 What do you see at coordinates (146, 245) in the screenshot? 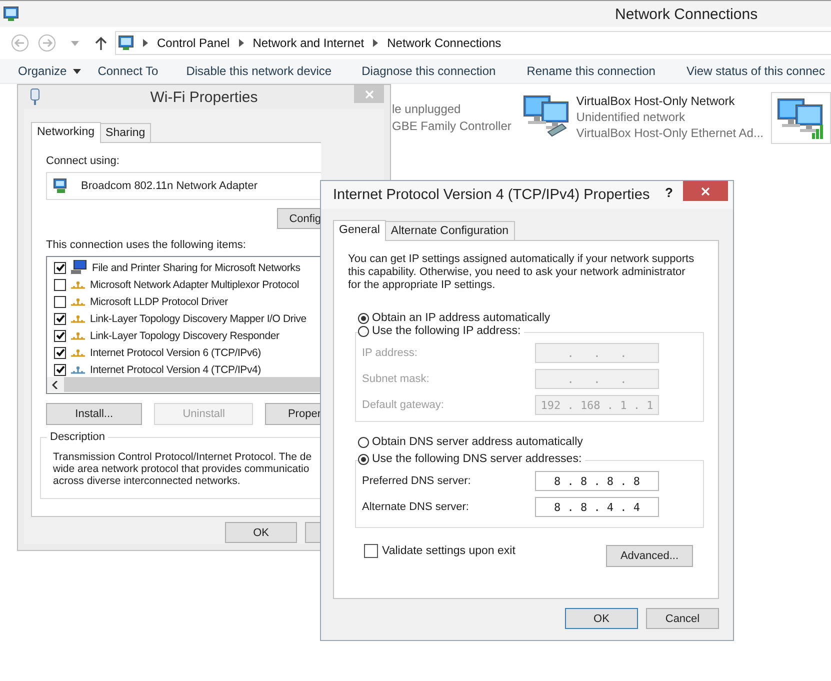
I see `section-label: This connection uses the following items:` at bounding box center [146, 245].